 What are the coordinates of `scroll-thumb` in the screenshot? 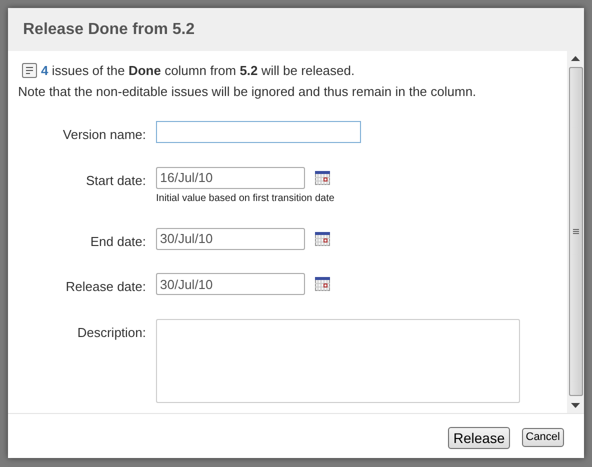 It's located at (575, 231).